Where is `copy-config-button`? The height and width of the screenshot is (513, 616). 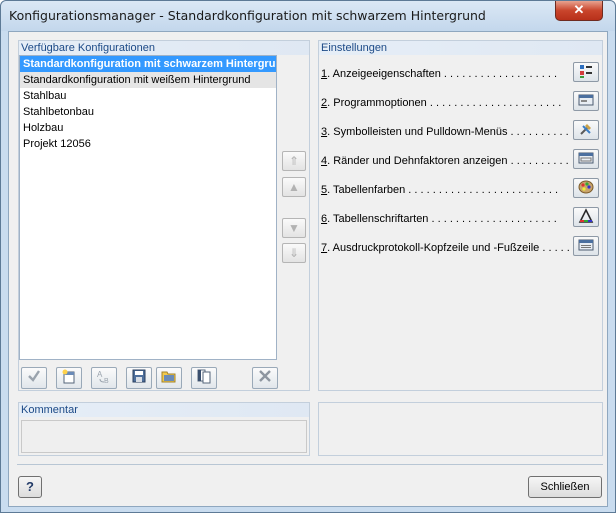 copy-config-button is located at coordinates (204, 378).